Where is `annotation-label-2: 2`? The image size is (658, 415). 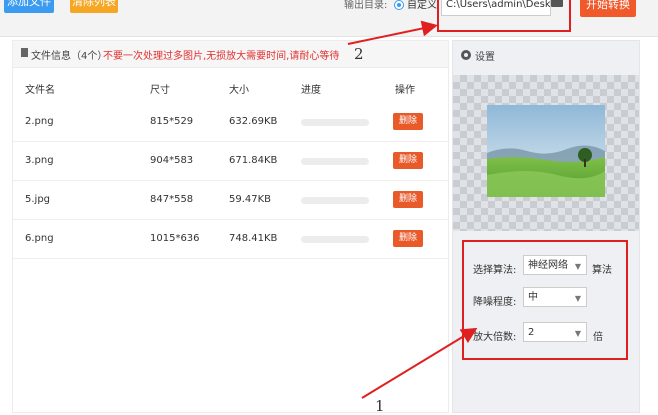
annotation-label-2: 2 is located at coordinates (359, 54).